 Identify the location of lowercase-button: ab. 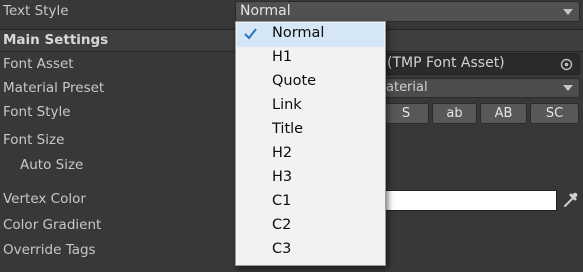
(454, 113).